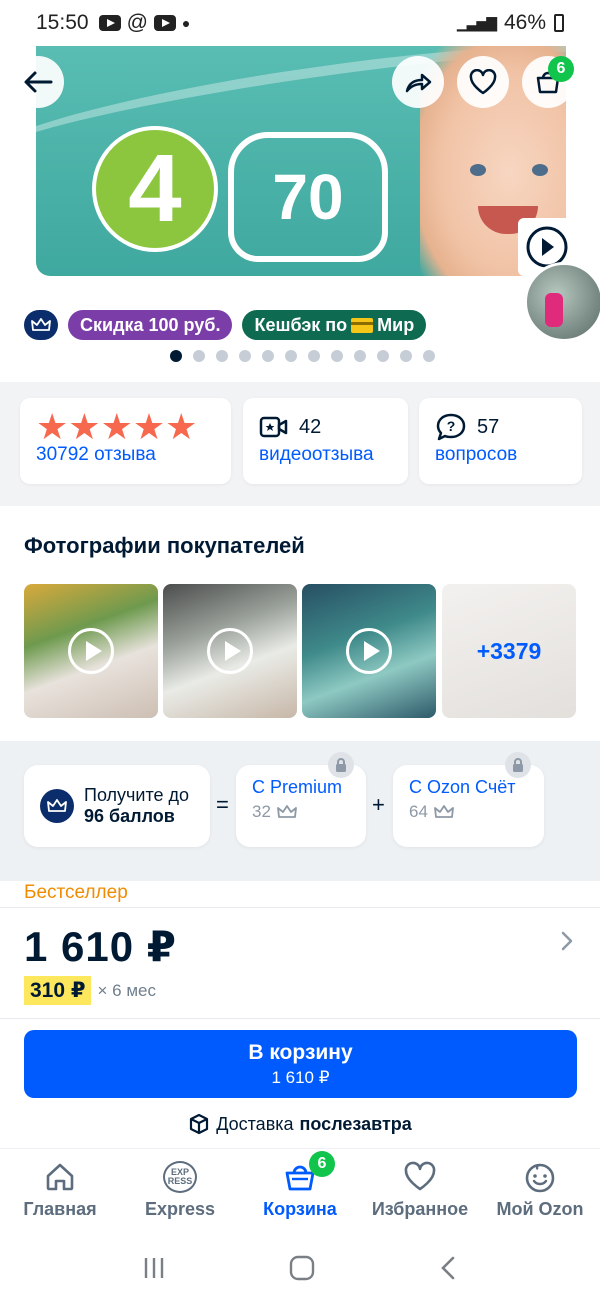  What do you see at coordinates (137, 22) in the screenshot?
I see `at-notification-icon: @` at bounding box center [137, 22].